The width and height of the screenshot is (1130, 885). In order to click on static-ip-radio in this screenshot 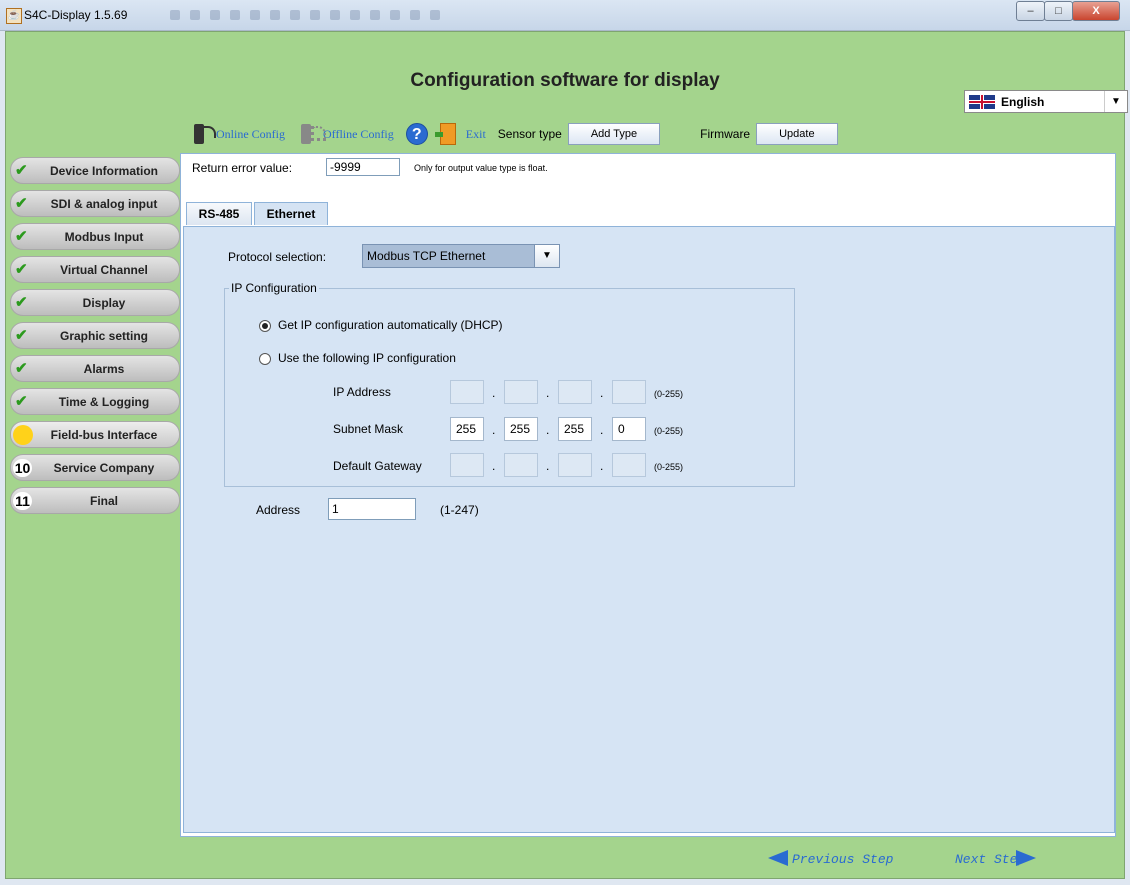, I will do `click(265, 359)`.